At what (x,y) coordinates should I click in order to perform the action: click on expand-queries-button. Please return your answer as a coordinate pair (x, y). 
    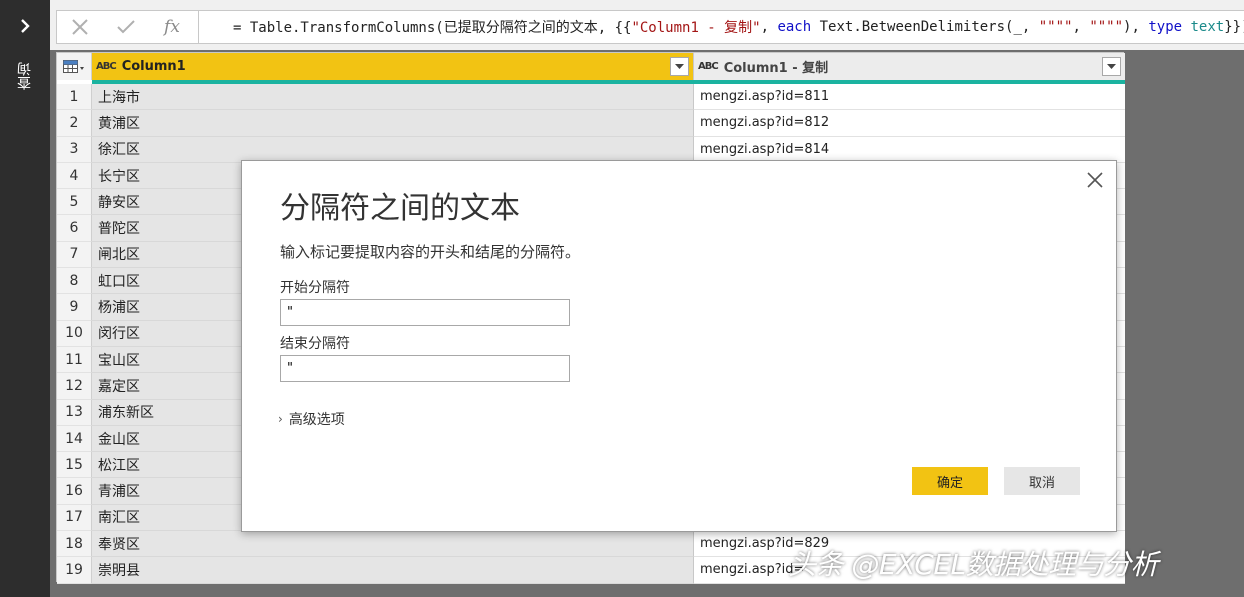
    Looking at the image, I should click on (25, 26).